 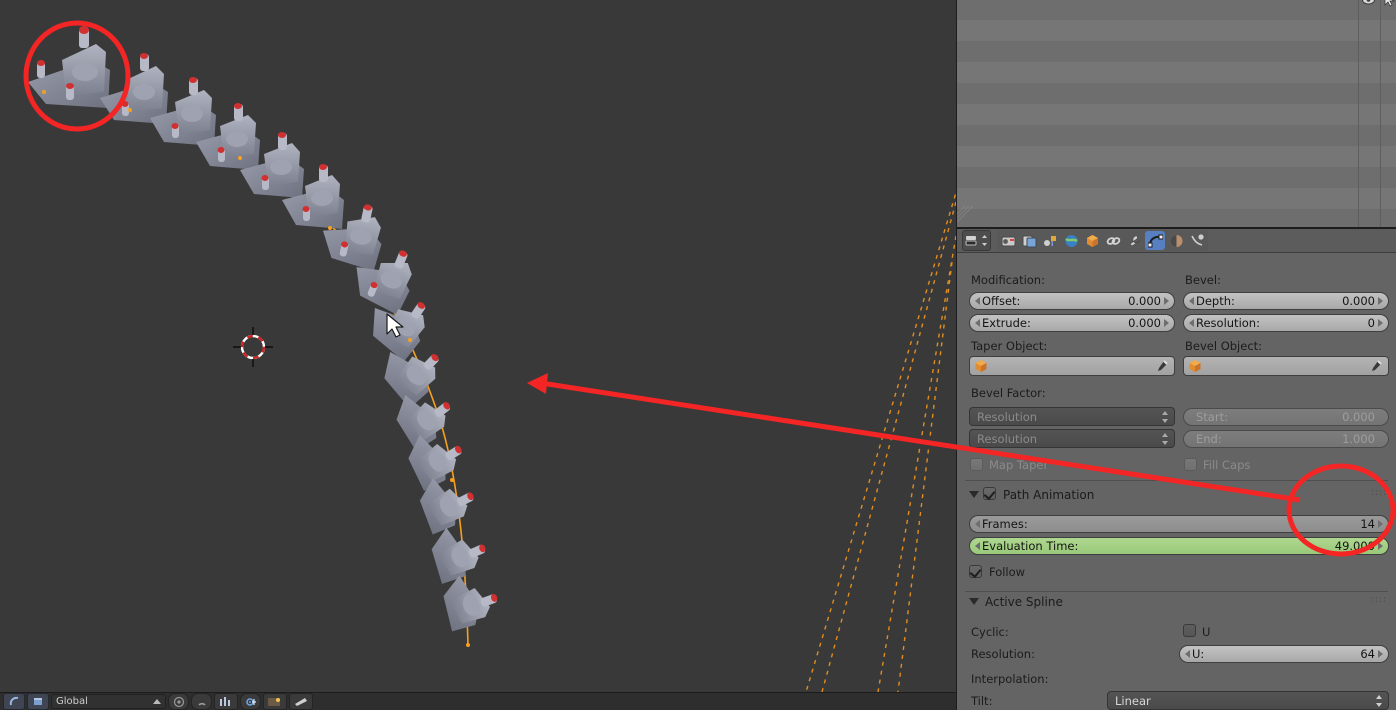 I want to click on relationship-lines, so click(x=880, y=441).